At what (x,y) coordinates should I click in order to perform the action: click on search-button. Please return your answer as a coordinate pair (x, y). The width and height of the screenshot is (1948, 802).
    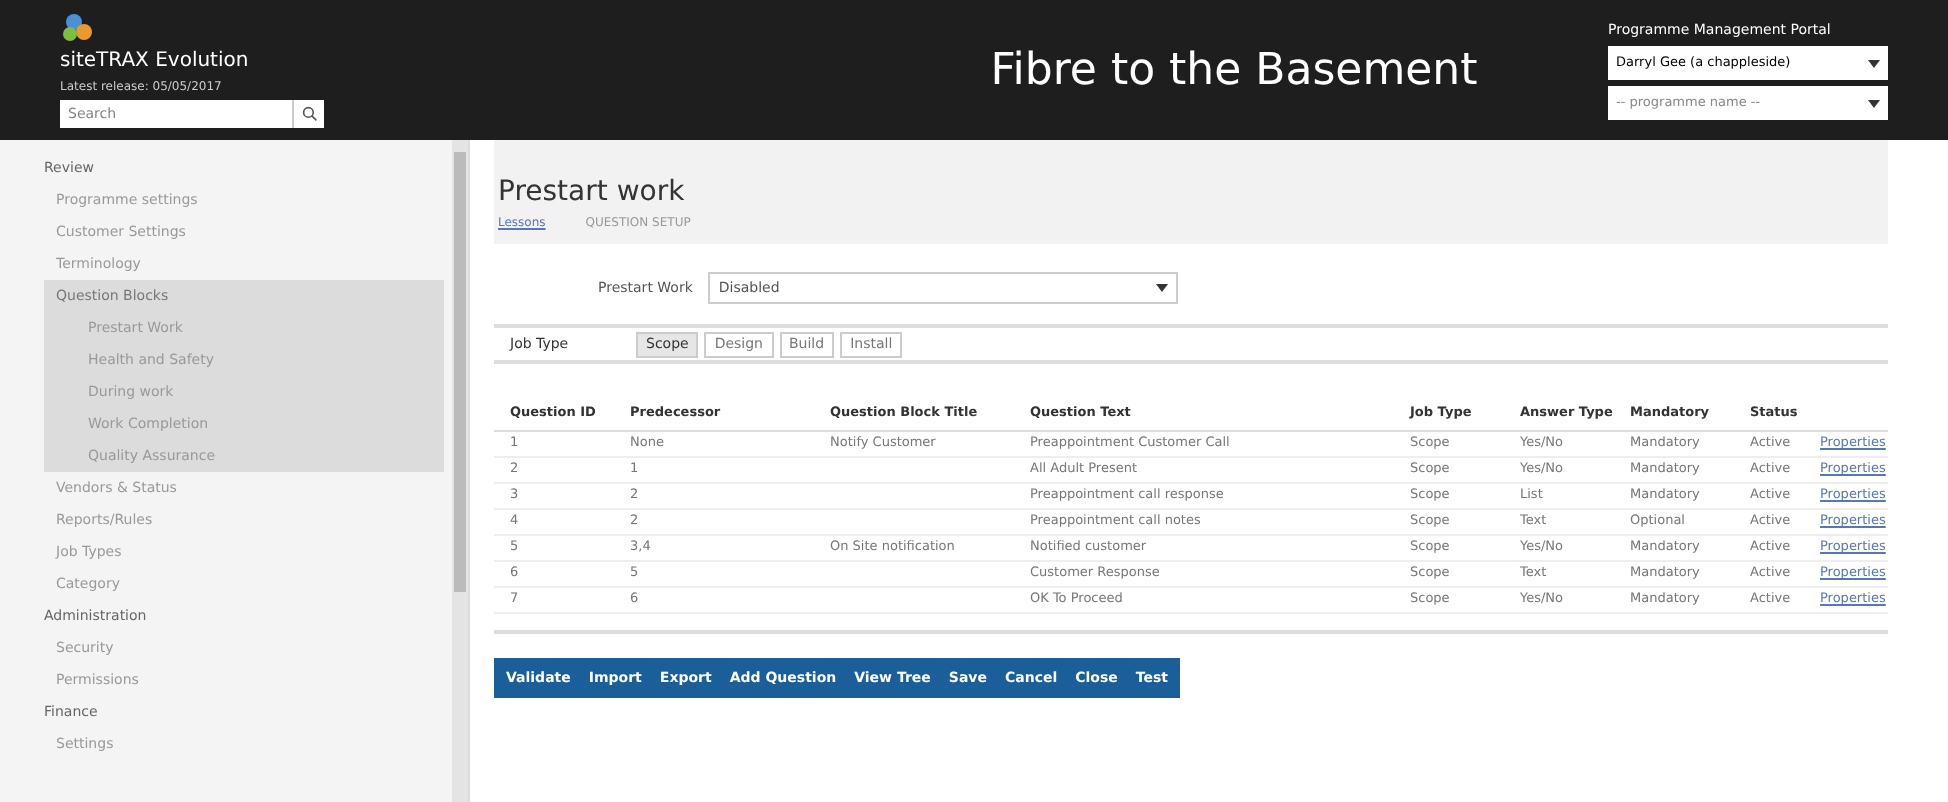
    Looking at the image, I should click on (308, 114).